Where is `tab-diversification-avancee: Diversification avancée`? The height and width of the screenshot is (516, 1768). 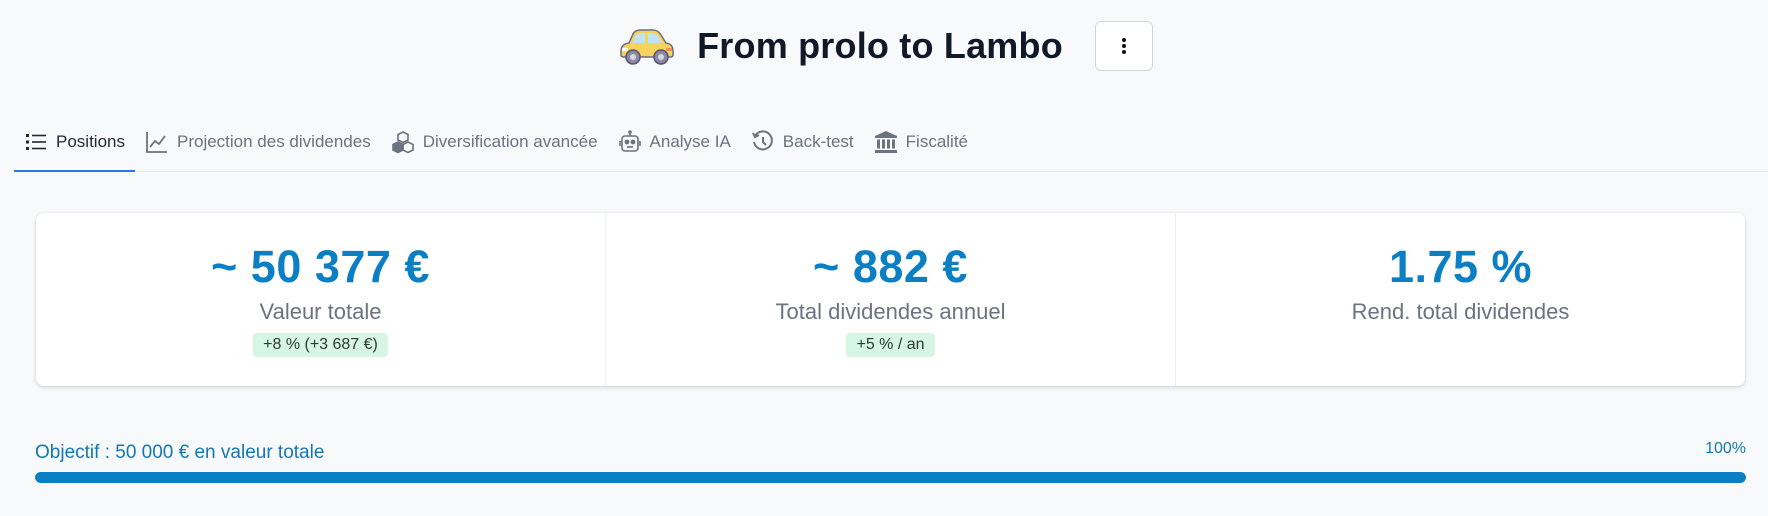 tab-diversification-avancee: Diversification avancée is located at coordinates (494, 141).